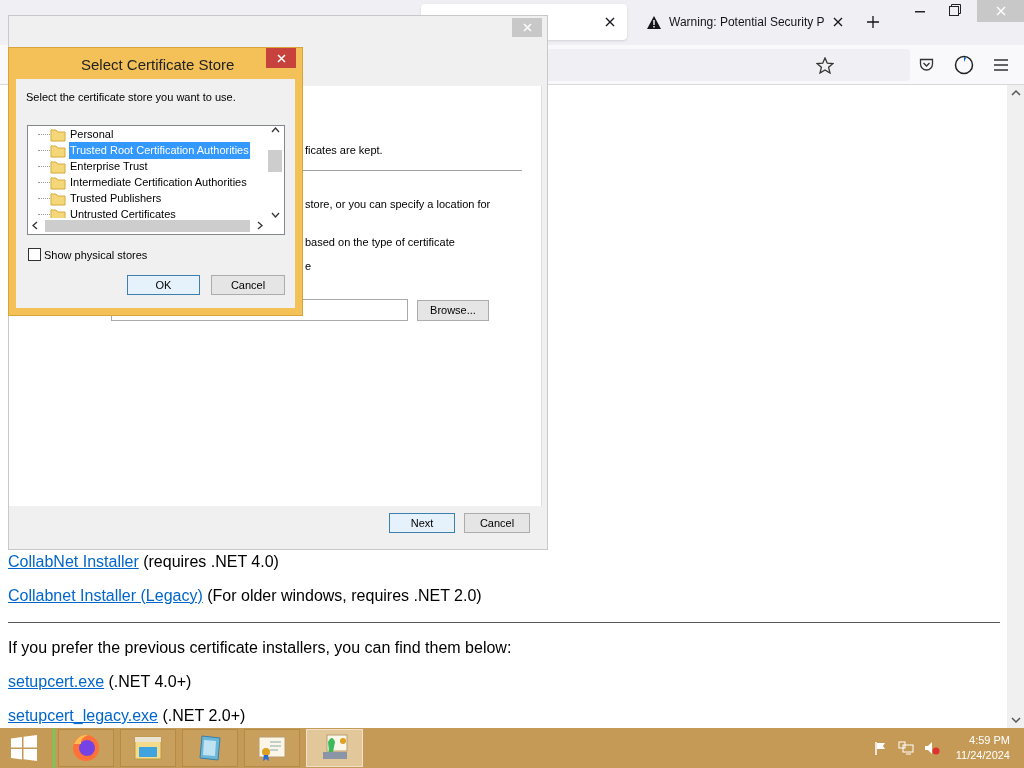  I want to click on wizard-text: e, so click(308, 266).